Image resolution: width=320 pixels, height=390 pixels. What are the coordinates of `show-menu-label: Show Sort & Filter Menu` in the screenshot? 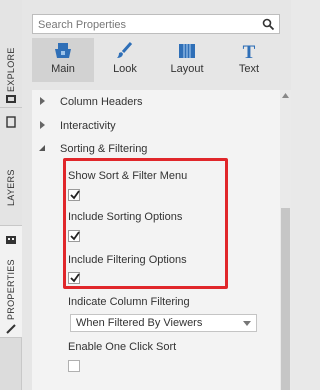 It's located at (128, 176).